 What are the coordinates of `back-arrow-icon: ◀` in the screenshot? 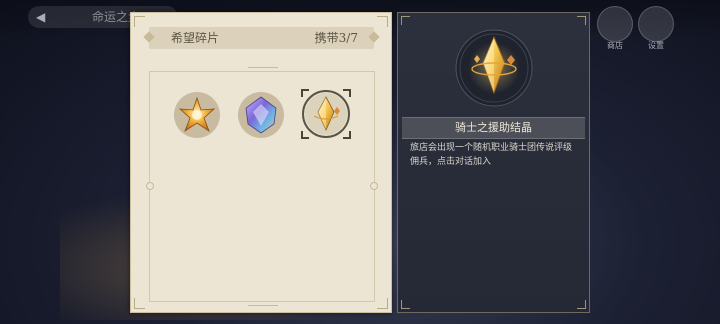 It's located at (41, 17).